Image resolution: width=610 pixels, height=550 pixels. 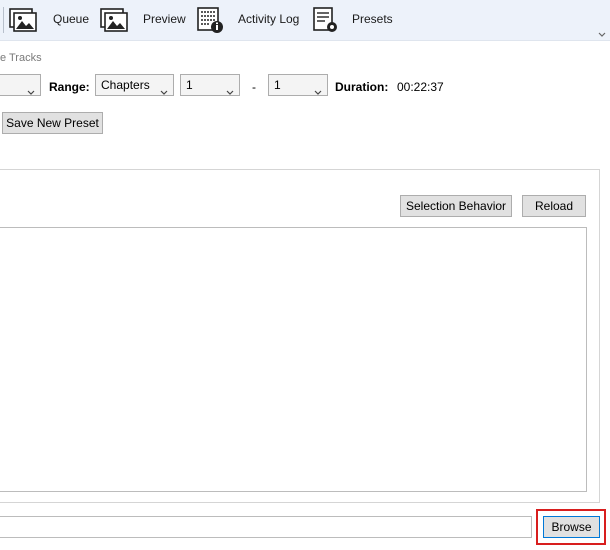 I want to click on duration-label: Duration:, so click(x=362, y=87).